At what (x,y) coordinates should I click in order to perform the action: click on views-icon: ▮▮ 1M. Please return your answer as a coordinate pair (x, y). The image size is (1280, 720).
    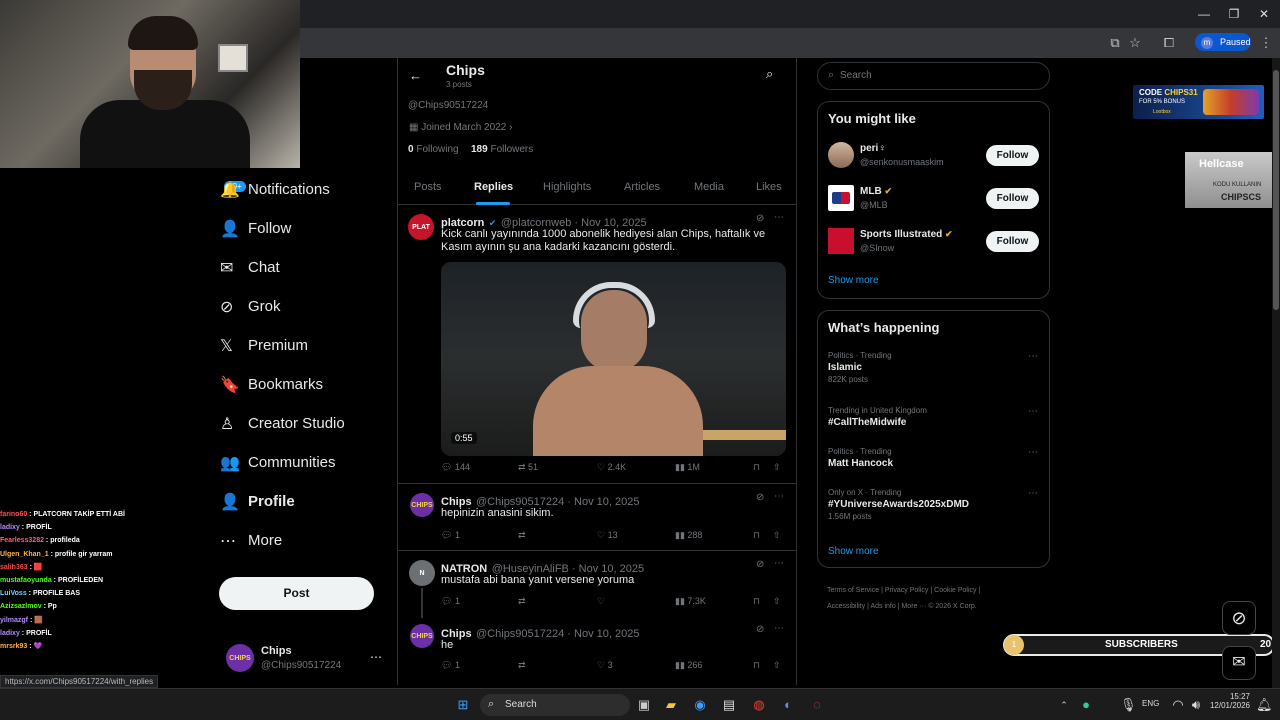
    Looking at the image, I should click on (687, 467).